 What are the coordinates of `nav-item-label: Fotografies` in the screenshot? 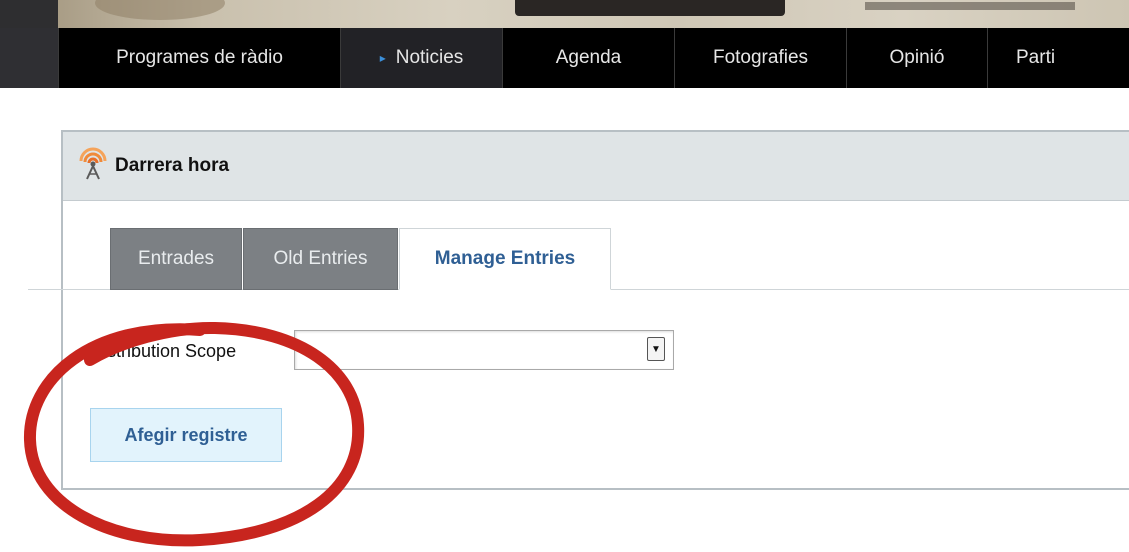 It's located at (760, 57).